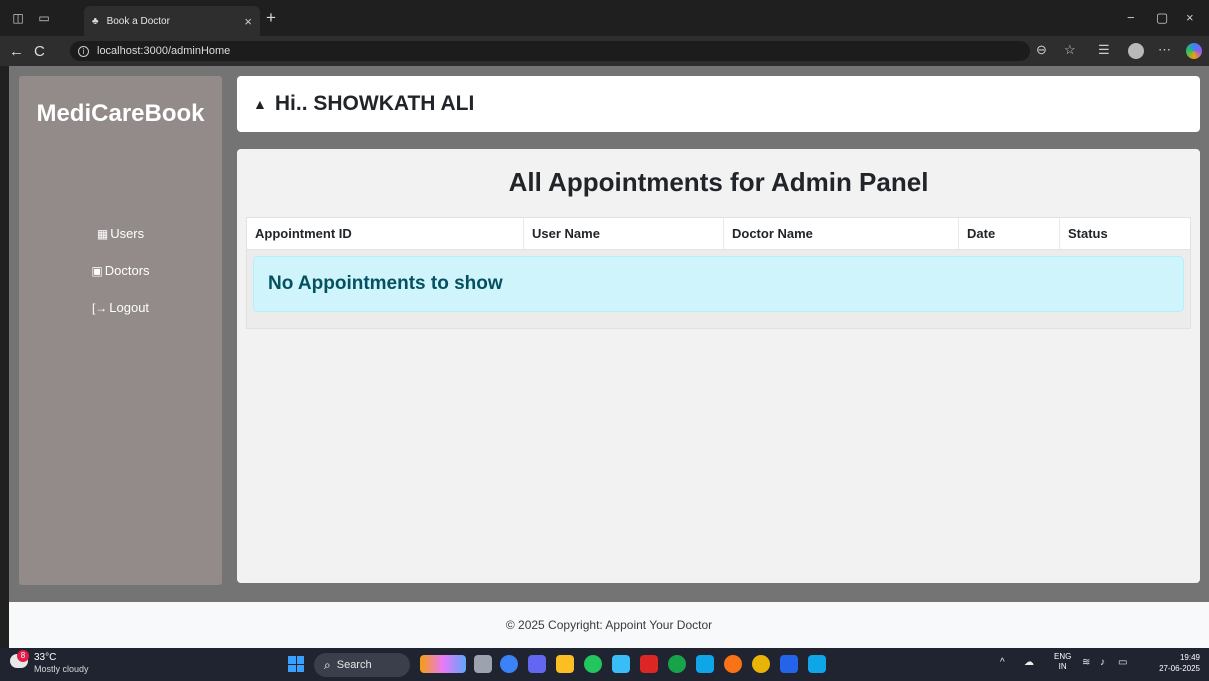 Image resolution: width=1209 pixels, height=681 pixels. What do you see at coordinates (354, 665) in the screenshot?
I see `search-label: Search` at bounding box center [354, 665].